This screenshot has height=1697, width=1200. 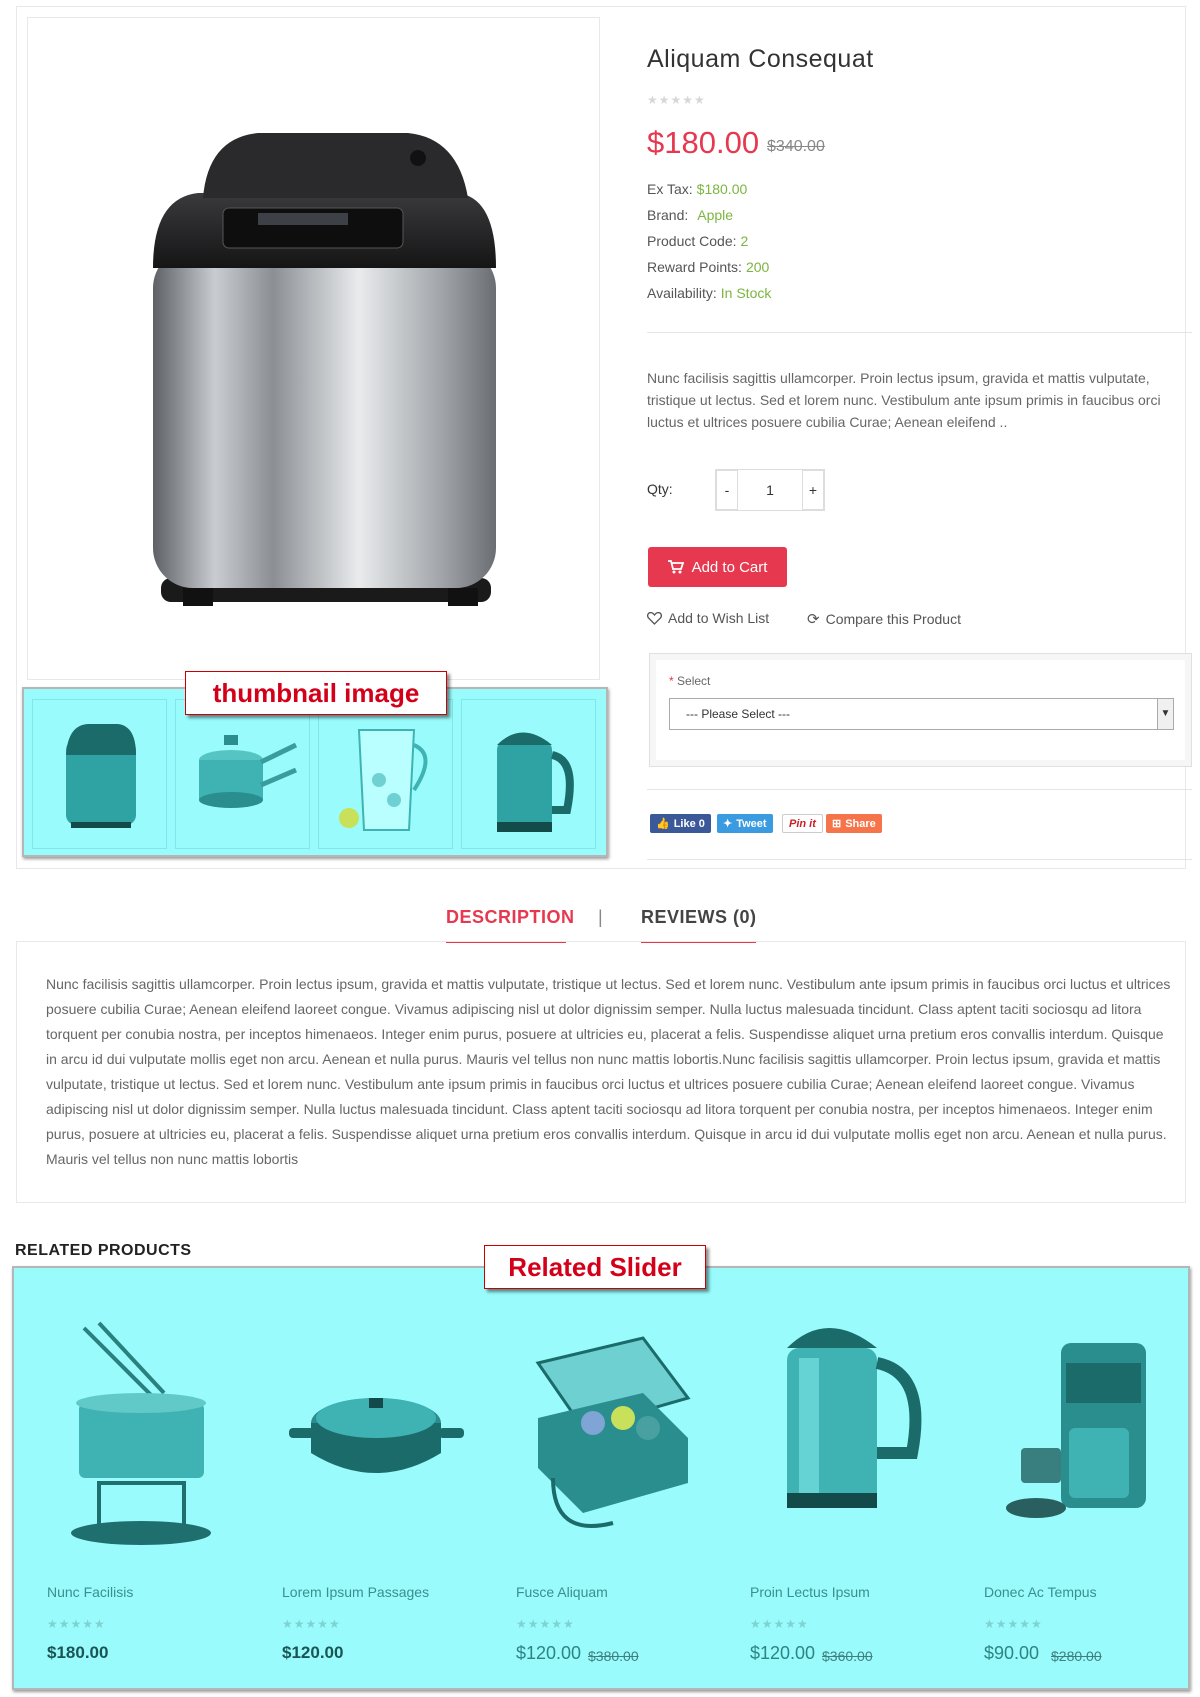 I want to click on bread-maker-thumb-icon, so click(x=101, y=776).